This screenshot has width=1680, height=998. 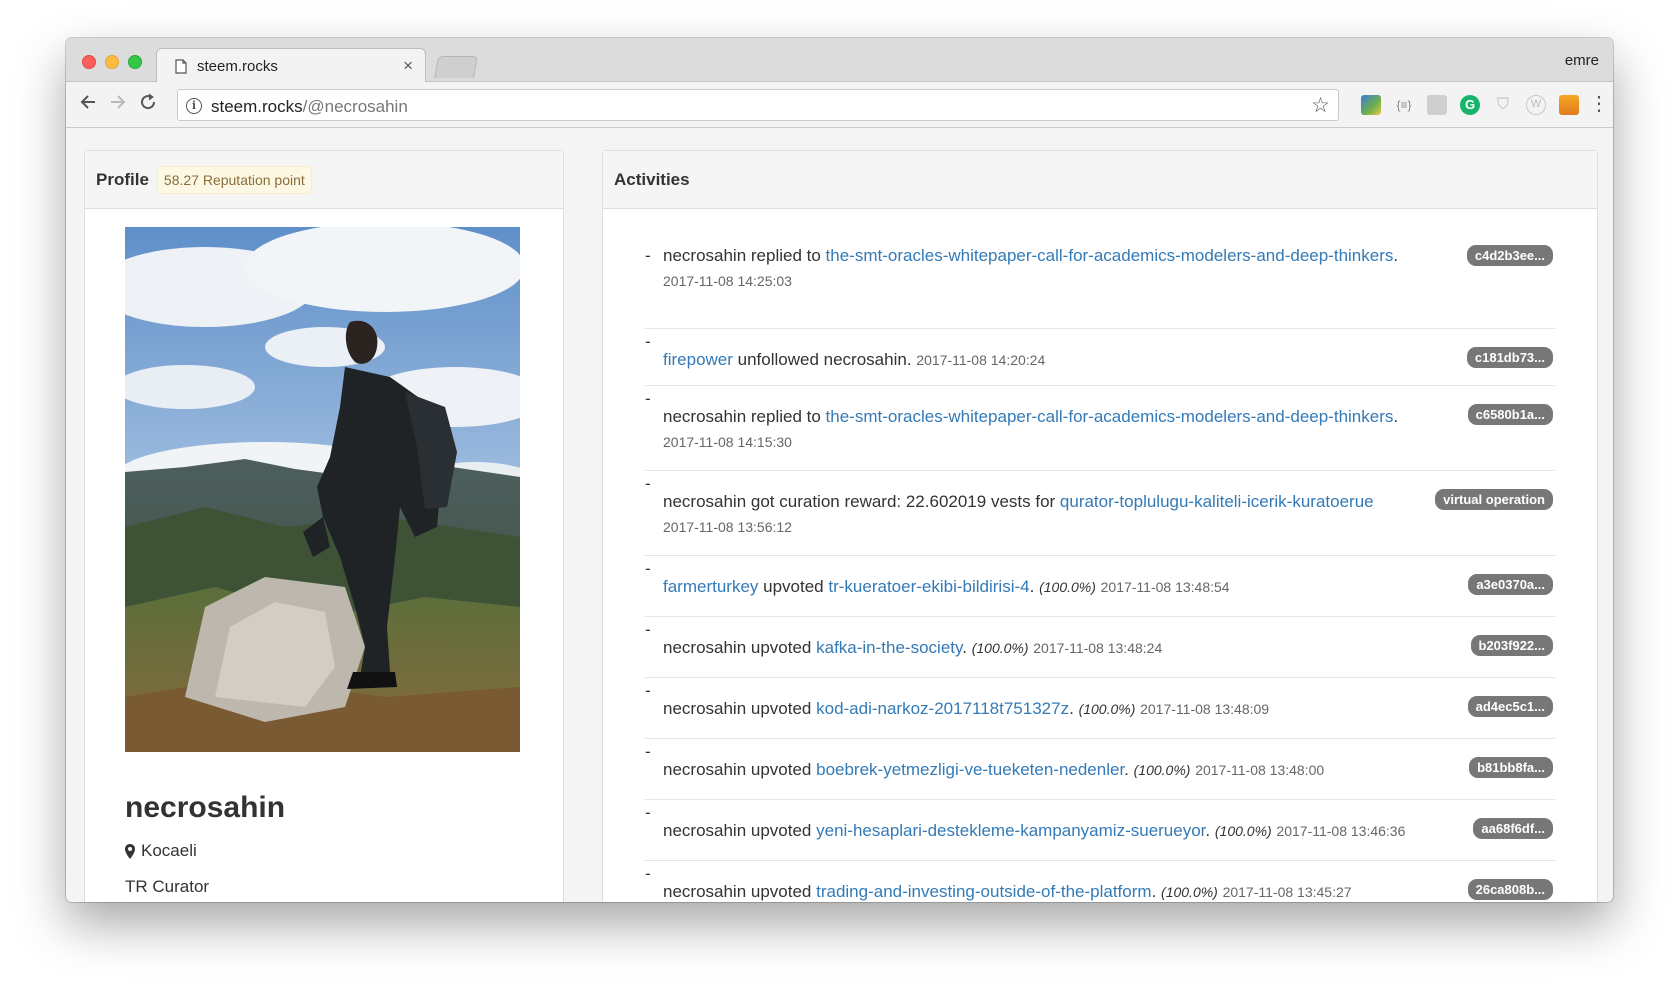 What do you see at coordinates (981, 360) in the screenshot?
I see `activity-timestamp: 2017-11-08 14:20:24` at bounding box center [981, 360].